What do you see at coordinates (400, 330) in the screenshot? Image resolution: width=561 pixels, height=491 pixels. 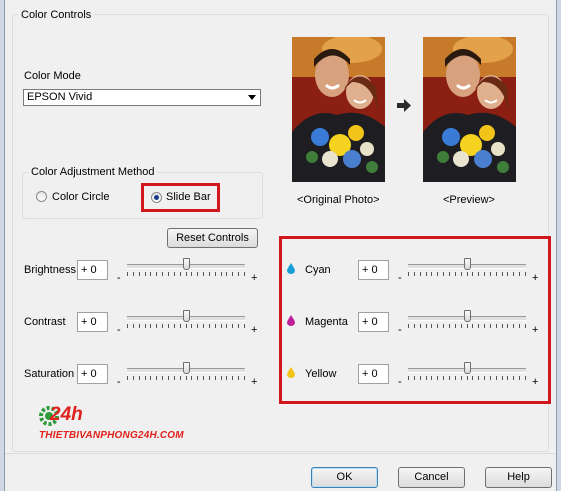 I see `magenta-minus-label: -` at bounding box center [400, 330].